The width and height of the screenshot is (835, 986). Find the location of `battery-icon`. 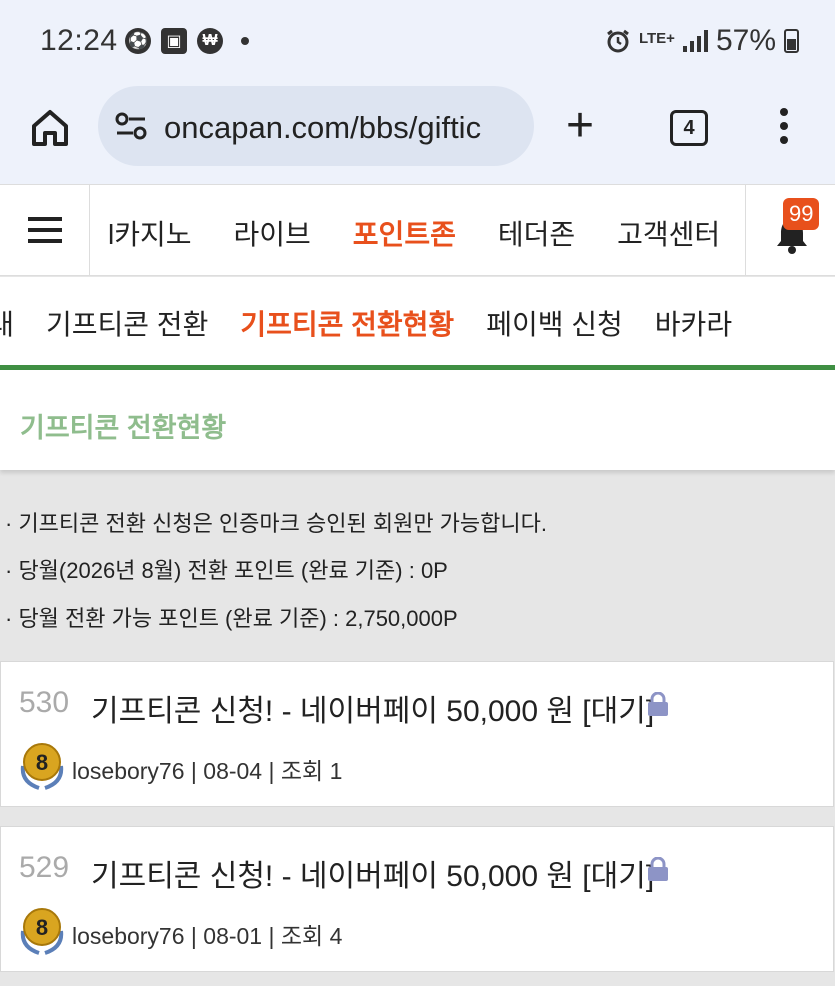

battery-icon is located at coordinates (791, 41).